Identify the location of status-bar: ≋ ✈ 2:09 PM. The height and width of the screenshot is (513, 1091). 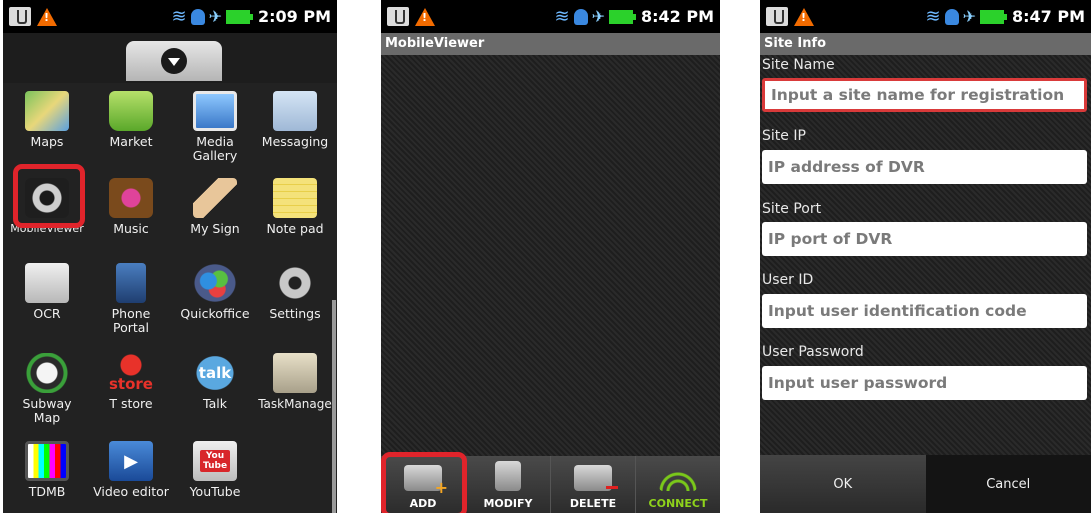
(170, 16).